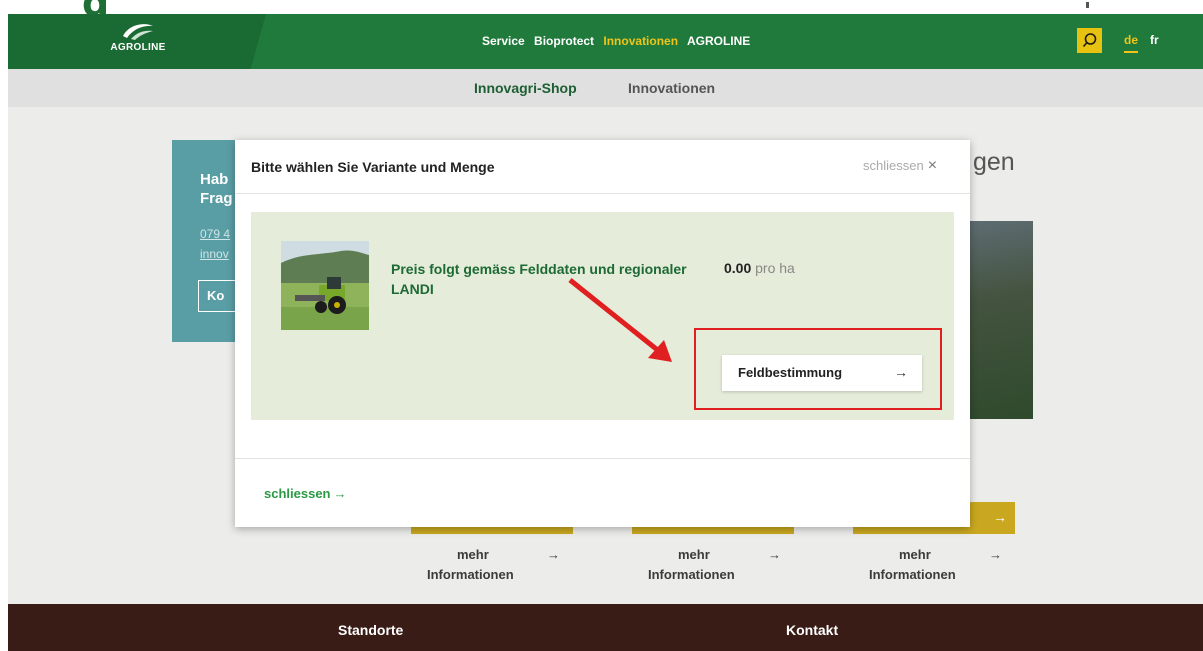 The image size is (1203, 651). I want to click on main-nav: Service Bioprotect Innovationen AGROLINE, so click(619, 41).